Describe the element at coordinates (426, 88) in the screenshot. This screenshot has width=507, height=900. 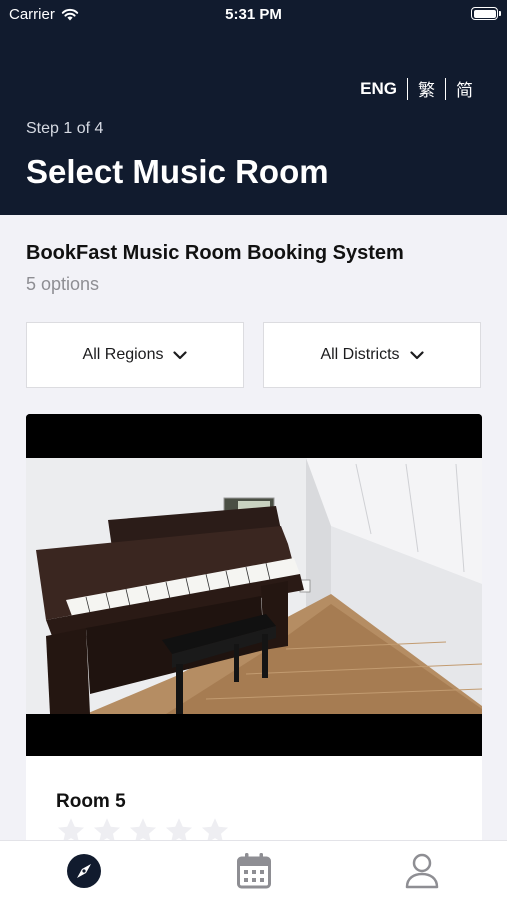
I see `lang-traditional-chinese-button: 繁` at that location.